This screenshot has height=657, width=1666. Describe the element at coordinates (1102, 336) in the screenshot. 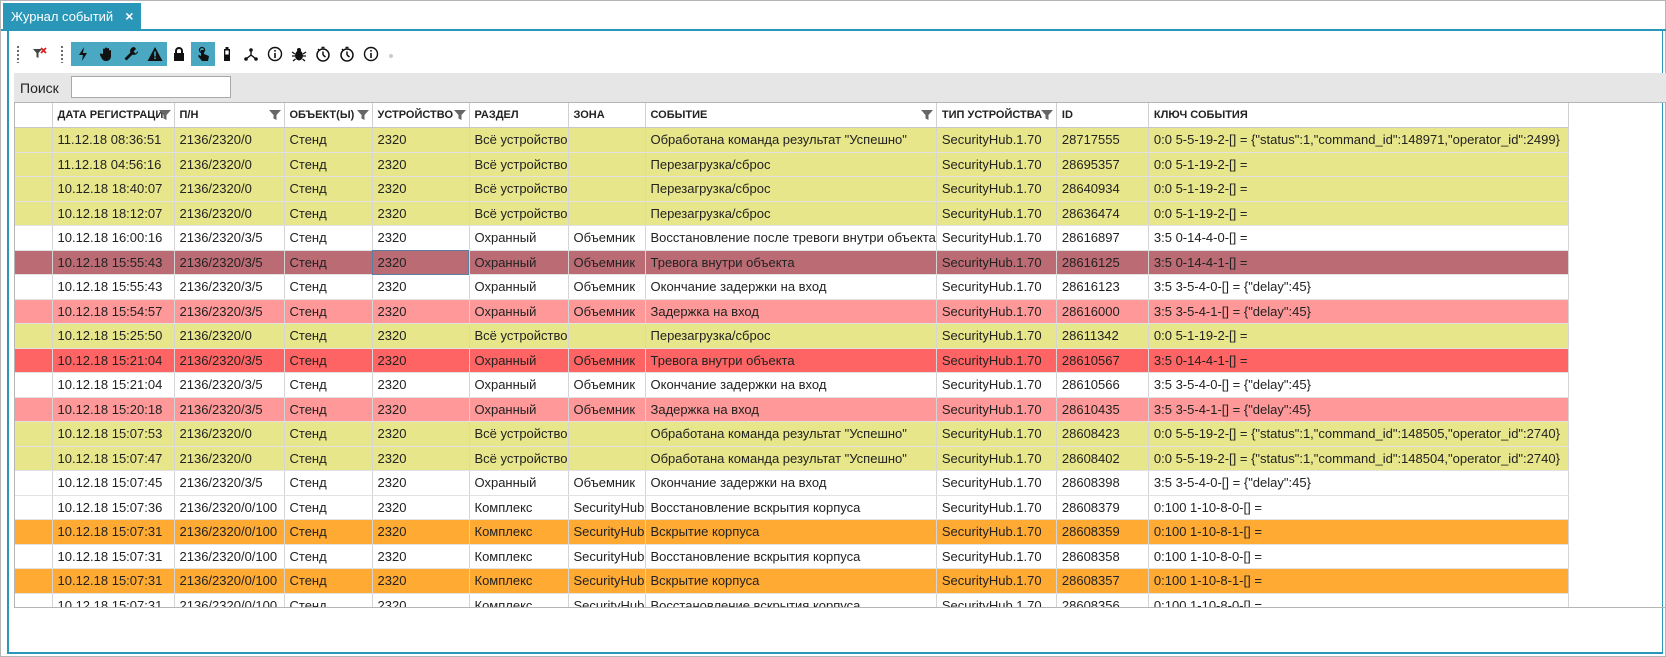

I see `table-cell: 28611342` at that location.